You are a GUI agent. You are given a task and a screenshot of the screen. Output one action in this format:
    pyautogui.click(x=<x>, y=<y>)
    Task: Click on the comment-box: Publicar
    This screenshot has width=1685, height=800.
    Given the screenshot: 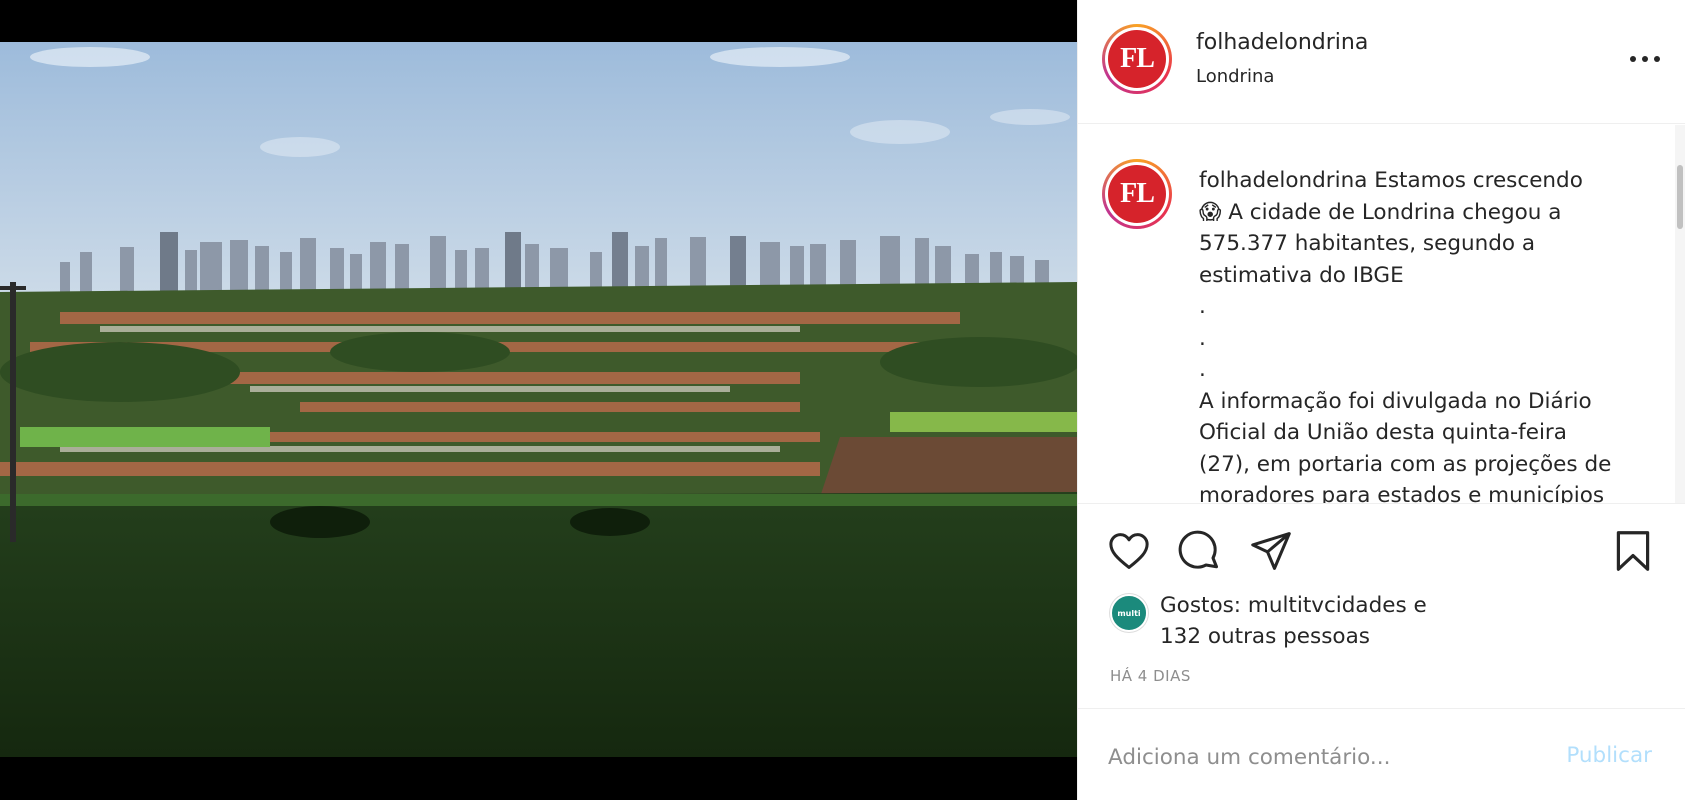 What is the action you would take?
    pyautogui.click(x=1381, y=754)
    